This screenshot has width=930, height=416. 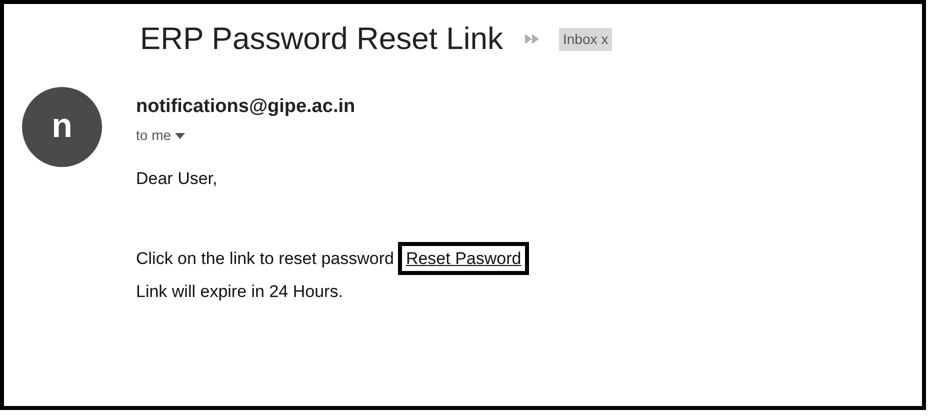 What do you see at coordinates (246, 106) in the screenshot?
I see `sender-address: notifications@gipe.ac.in` at bounding box center [246, 106].